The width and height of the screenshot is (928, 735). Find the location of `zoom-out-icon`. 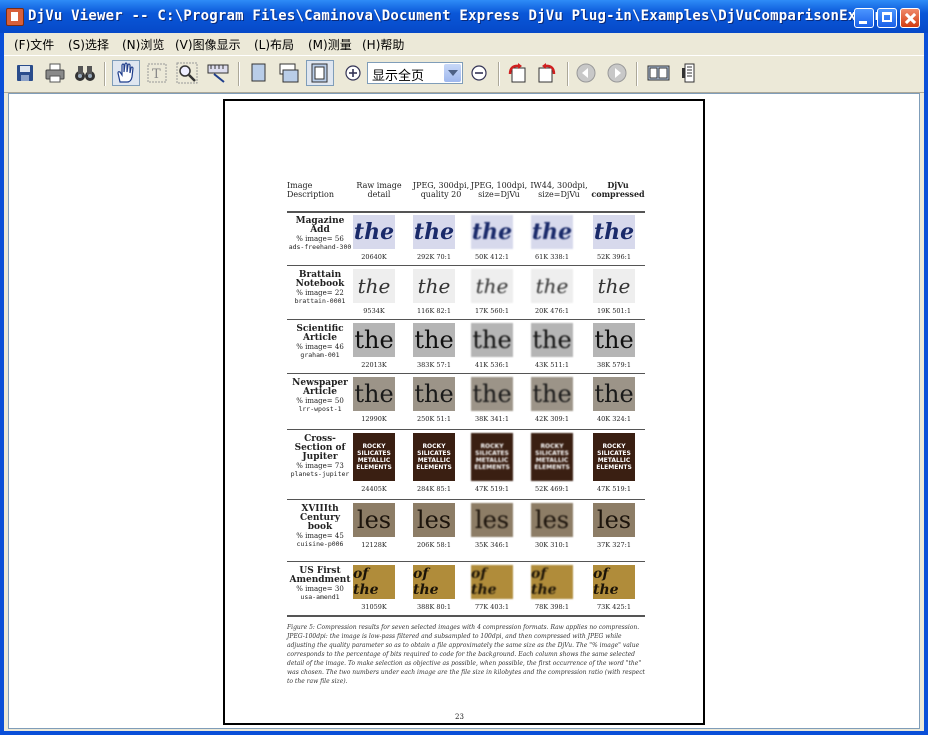

zoom-out-icon is located at coordinates (479, 73).